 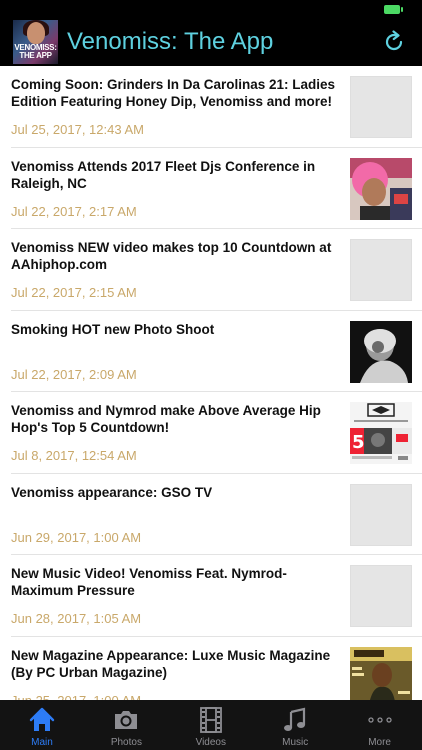 I want to click on app-header: VENOMISS: THE APP Venomiss: The App, so click(x=211, y=43).